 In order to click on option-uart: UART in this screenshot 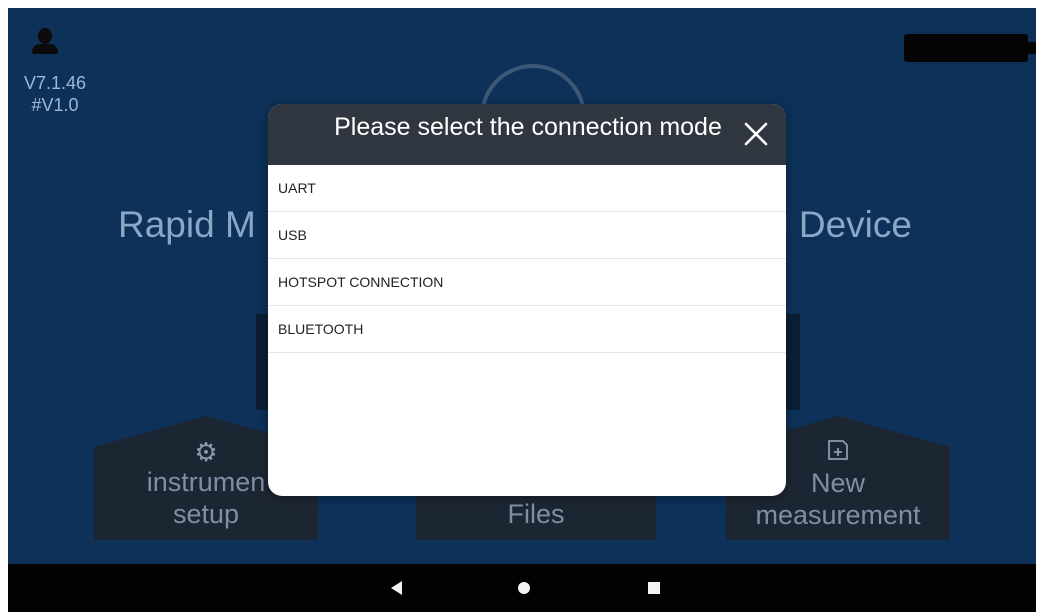, I will do `click(527, 188)`.